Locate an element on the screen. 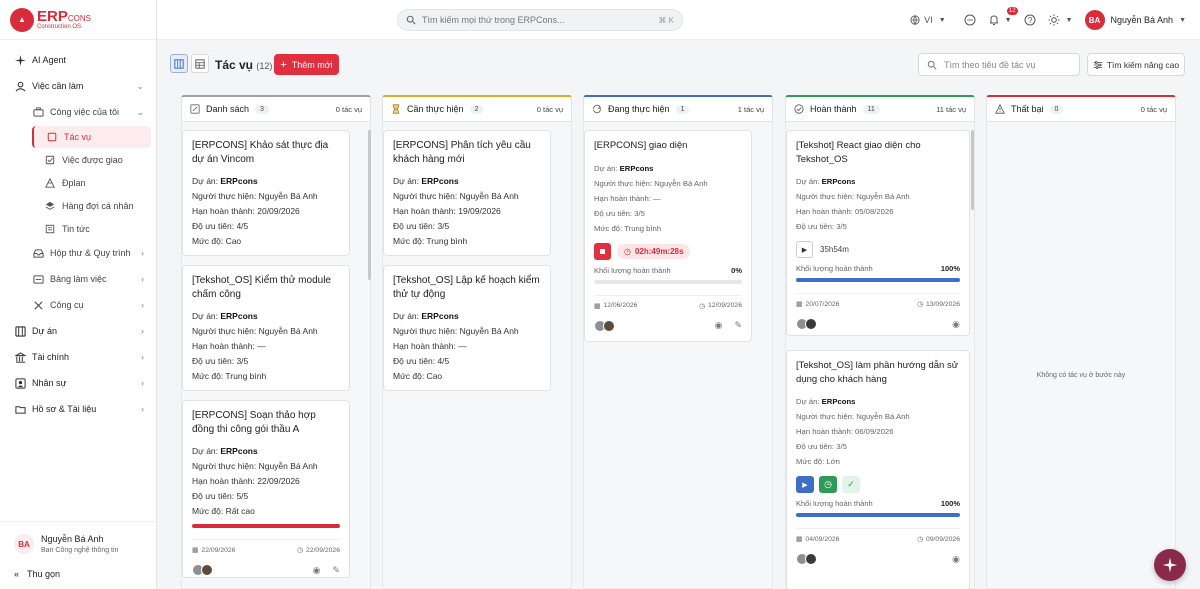  sidebar-item-bang-lam-viec: Bảng làm việc › is located at coordinates (78, 279).